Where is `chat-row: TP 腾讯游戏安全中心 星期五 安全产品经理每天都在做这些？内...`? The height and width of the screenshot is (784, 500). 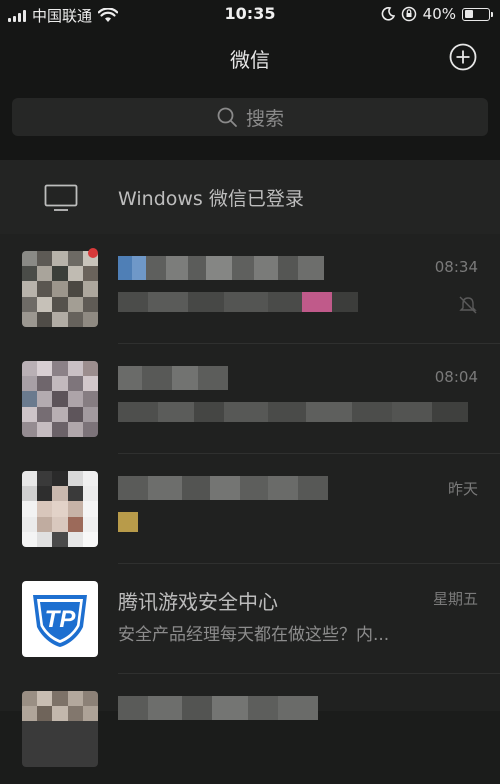 chat-row: TP 腾讯游戏安全中心 星期五 安全产品经理每天都在做这些？内... is located at coordinates (250, 619).